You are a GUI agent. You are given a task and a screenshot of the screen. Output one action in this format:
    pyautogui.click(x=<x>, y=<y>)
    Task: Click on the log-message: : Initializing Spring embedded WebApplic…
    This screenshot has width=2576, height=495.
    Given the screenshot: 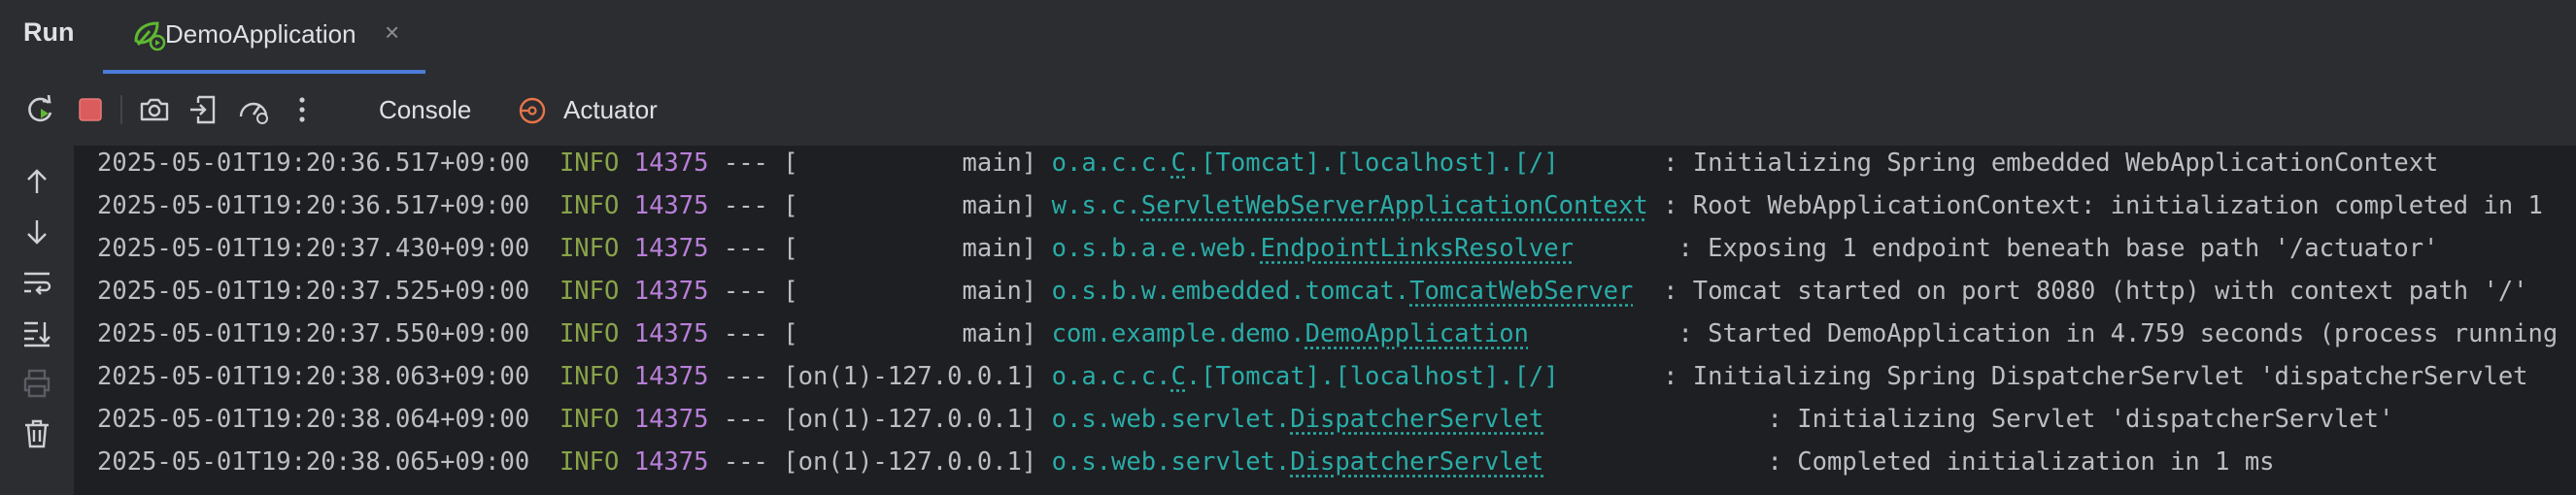 What is the action you would take?
    pyautogui.click(x=2043, y=163)
    